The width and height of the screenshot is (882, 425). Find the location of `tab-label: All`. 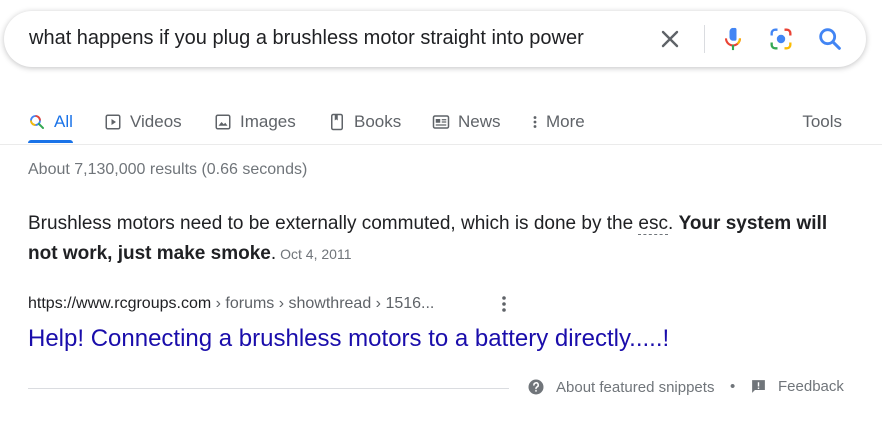

tab-label: All is located at coordinates (63, 121).